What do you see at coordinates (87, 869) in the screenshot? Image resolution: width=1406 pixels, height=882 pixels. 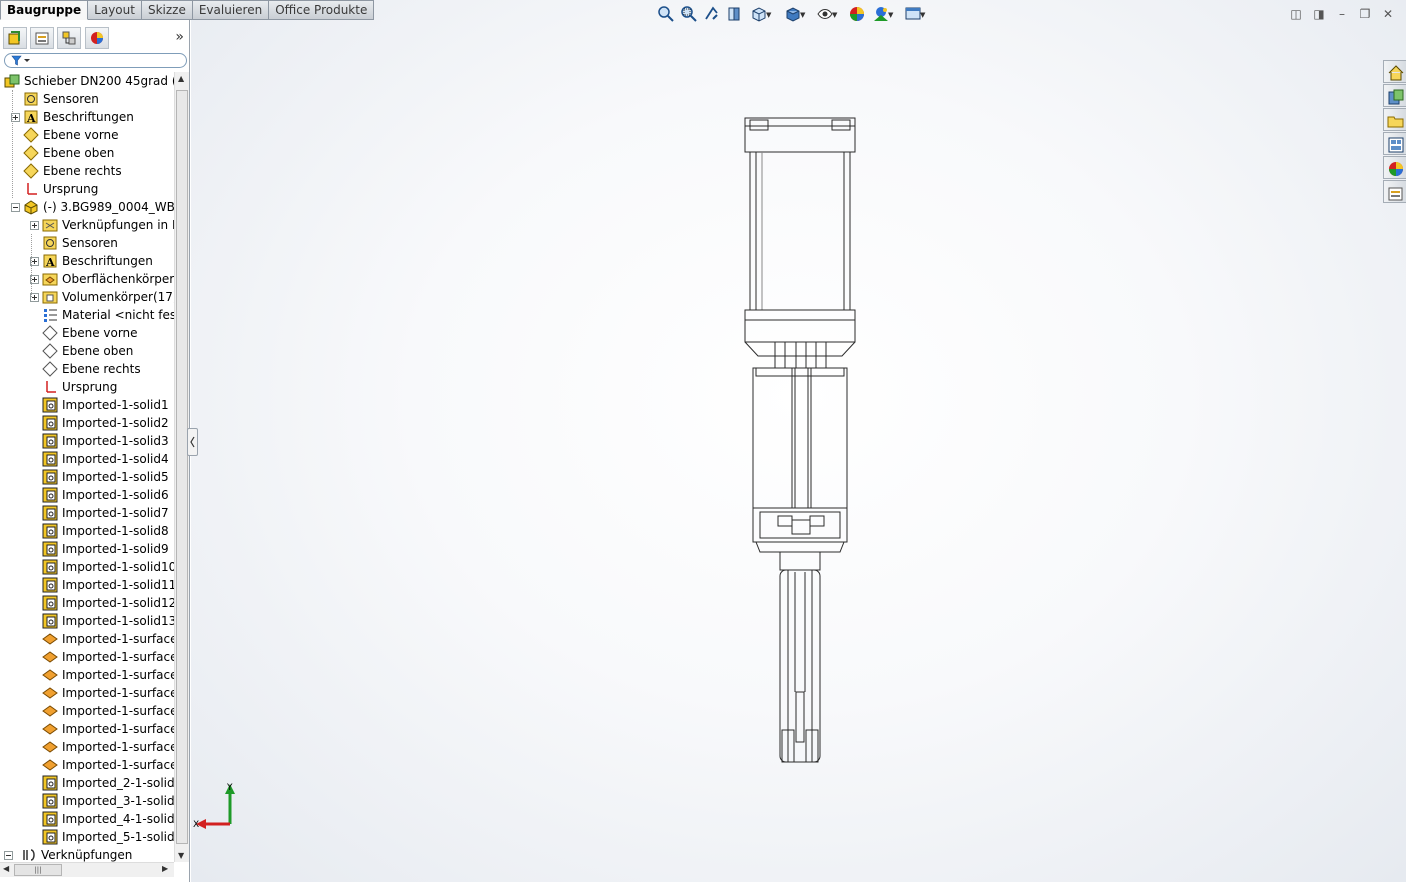 I see `tree-horizontal-scrollbar: ◀ ||| ▶` at bounding box center [87, 869].